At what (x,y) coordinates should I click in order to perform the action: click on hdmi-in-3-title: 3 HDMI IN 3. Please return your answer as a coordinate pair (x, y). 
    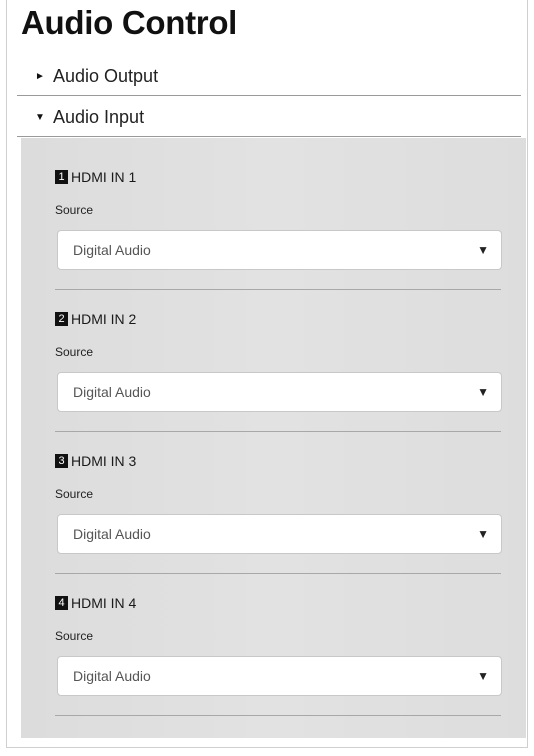
    Looking at the image, I should click on (95, 461).